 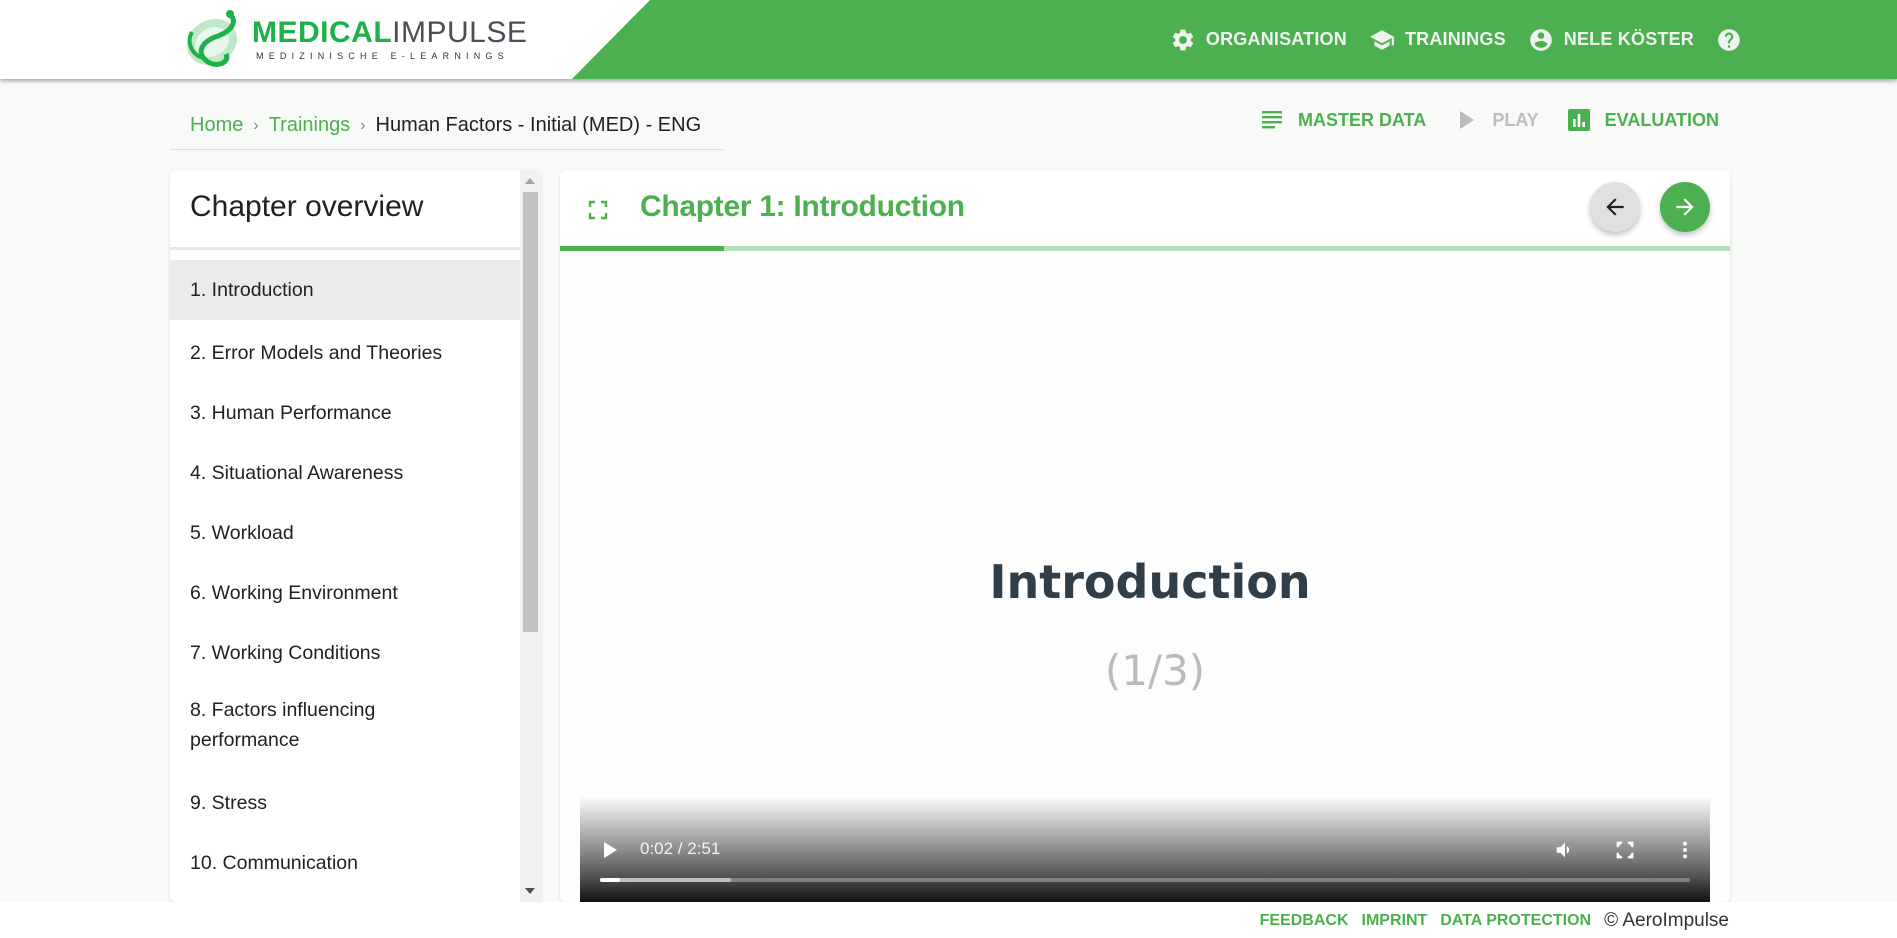 I want to click on chapter-item: 6. Working Environment, so click(x=345, y=590).